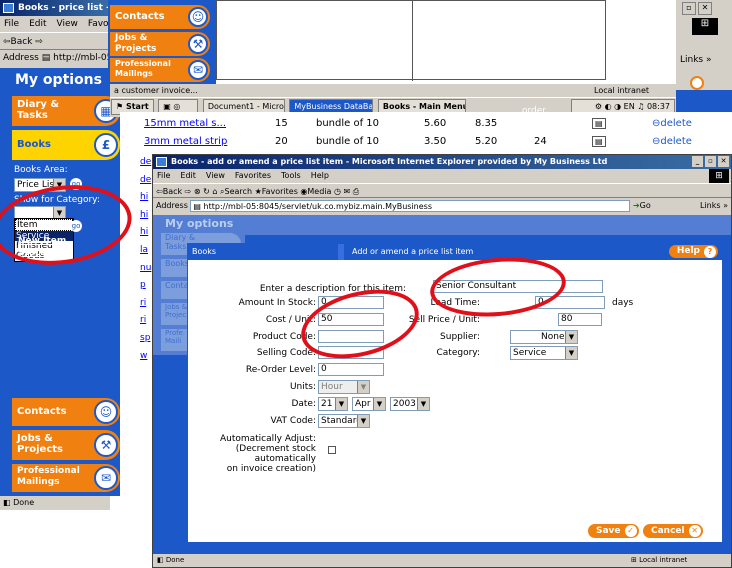 The width and height of the screenshot is (732, 568). I want to click on front-forward-button: ⇨, so click(188, 191).